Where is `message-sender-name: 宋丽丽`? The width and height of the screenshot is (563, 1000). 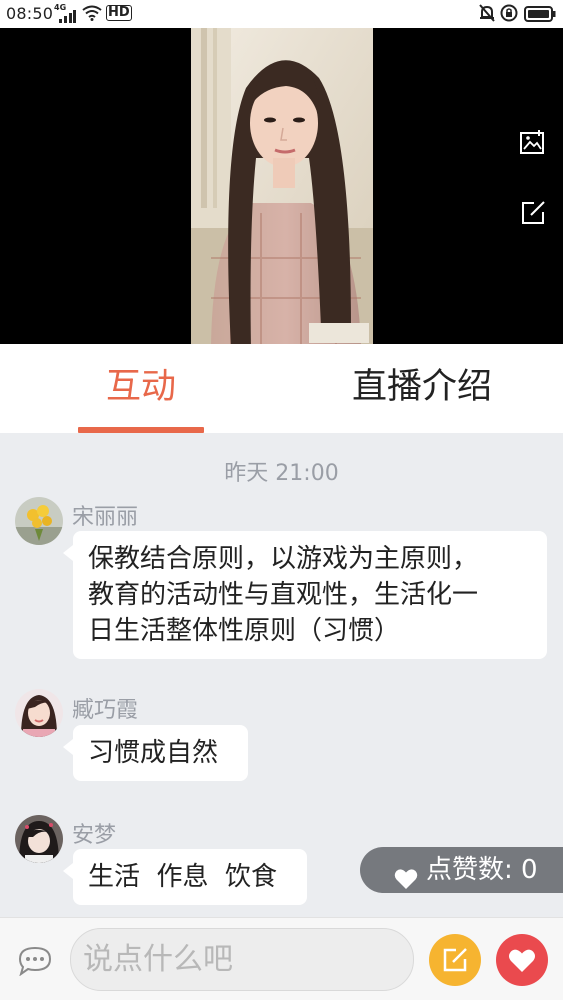
message-sender-name: 宋丽丽 is located at coordinates (105, 517).